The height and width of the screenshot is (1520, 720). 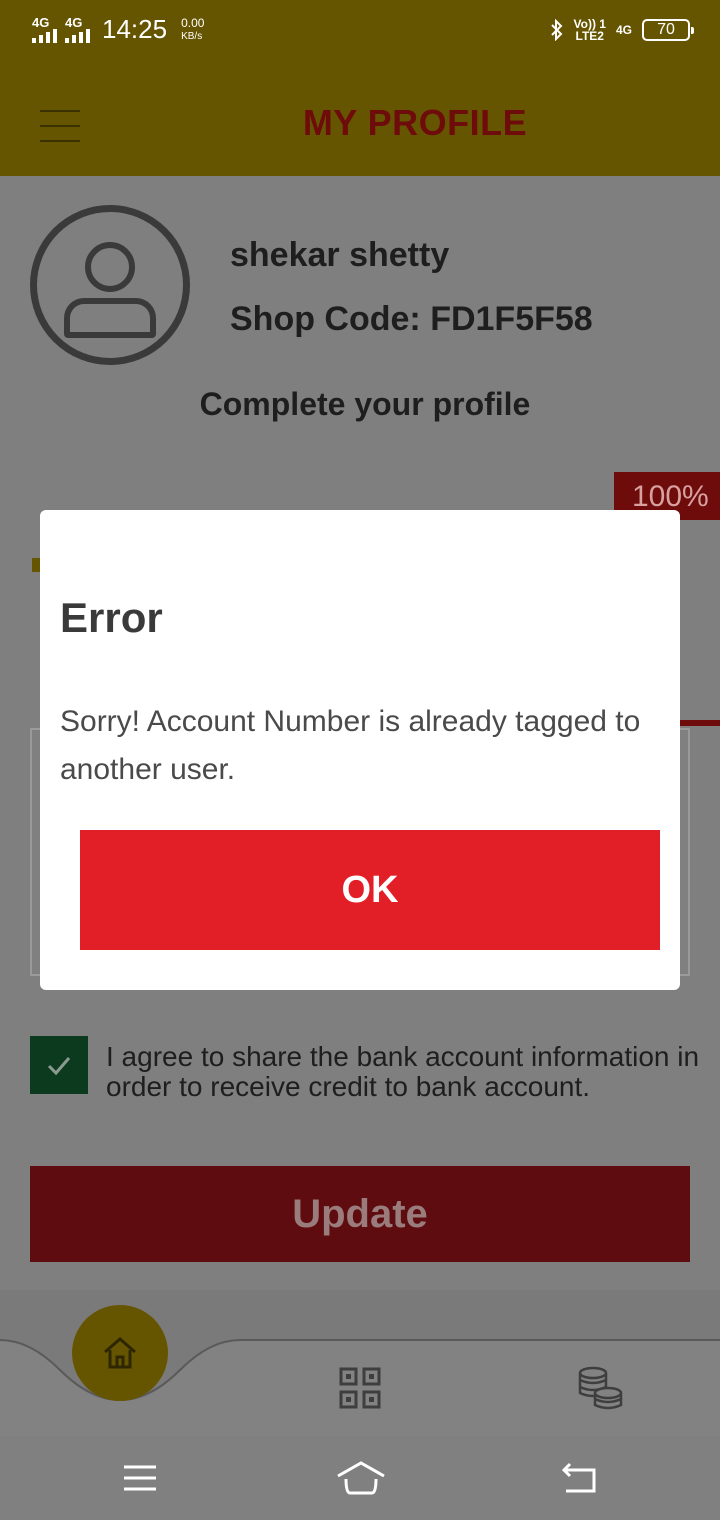 I want to click on check-icon, so click(x=59, y=1066).